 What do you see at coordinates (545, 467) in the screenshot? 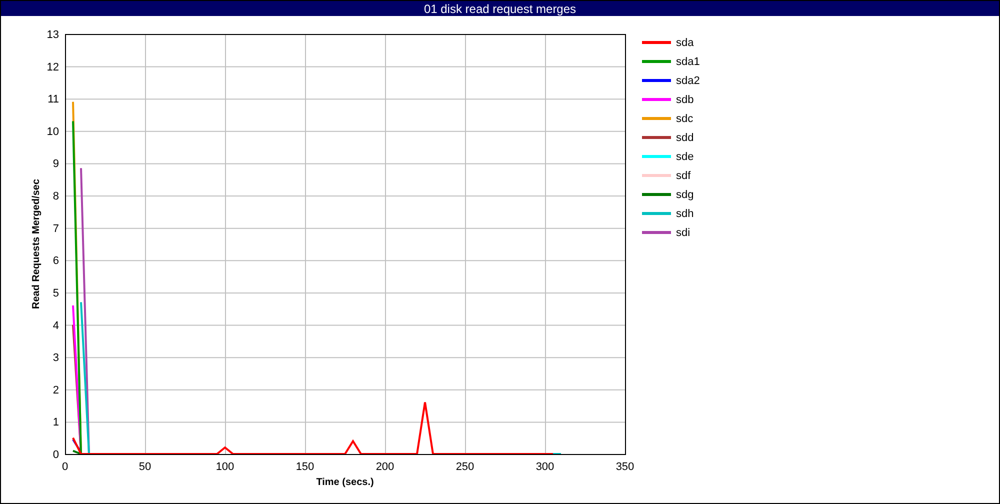
I see `tick-label: 300` at bounding box center [545, 467].